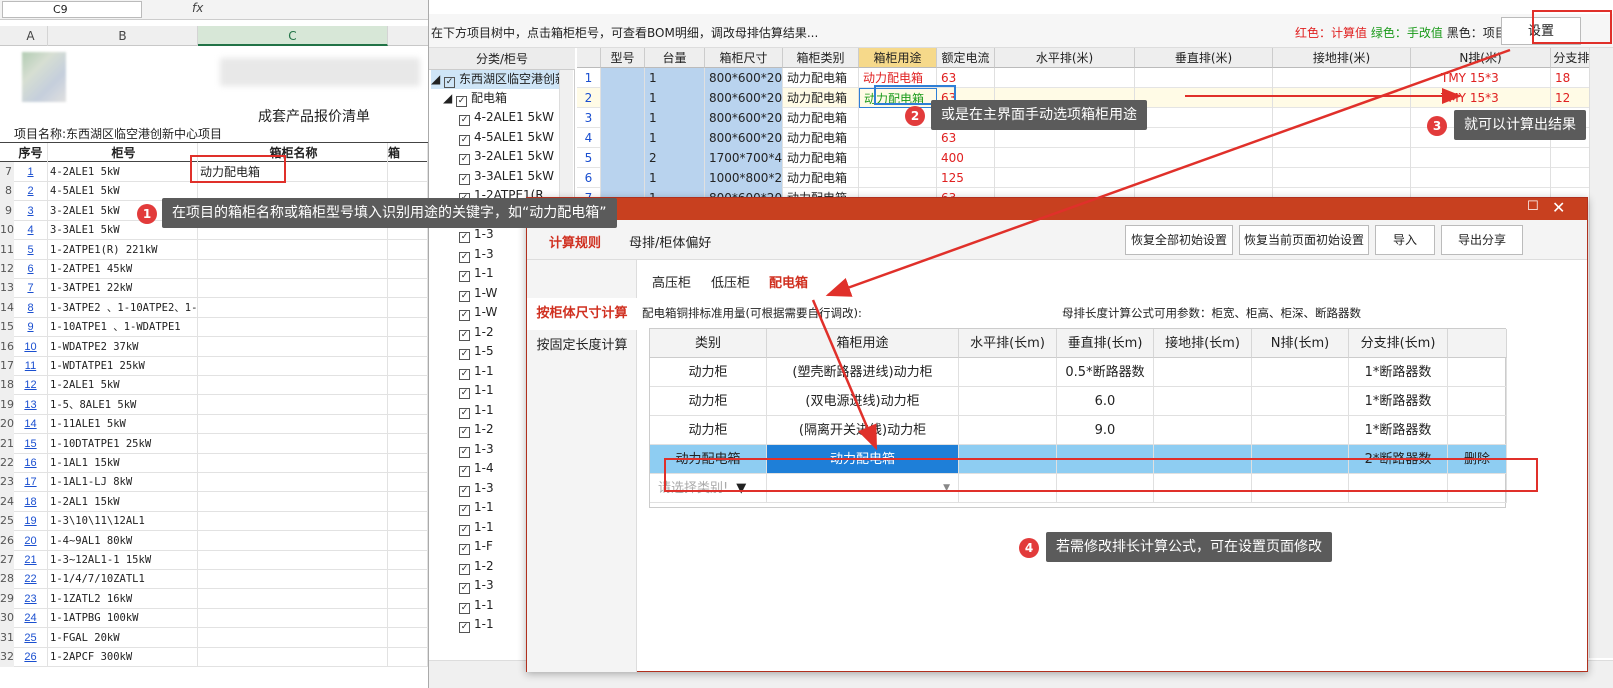 The height and width of the screenshot is (688, 1613). I want to click on note-number-3: 3, so click(1437, 126).